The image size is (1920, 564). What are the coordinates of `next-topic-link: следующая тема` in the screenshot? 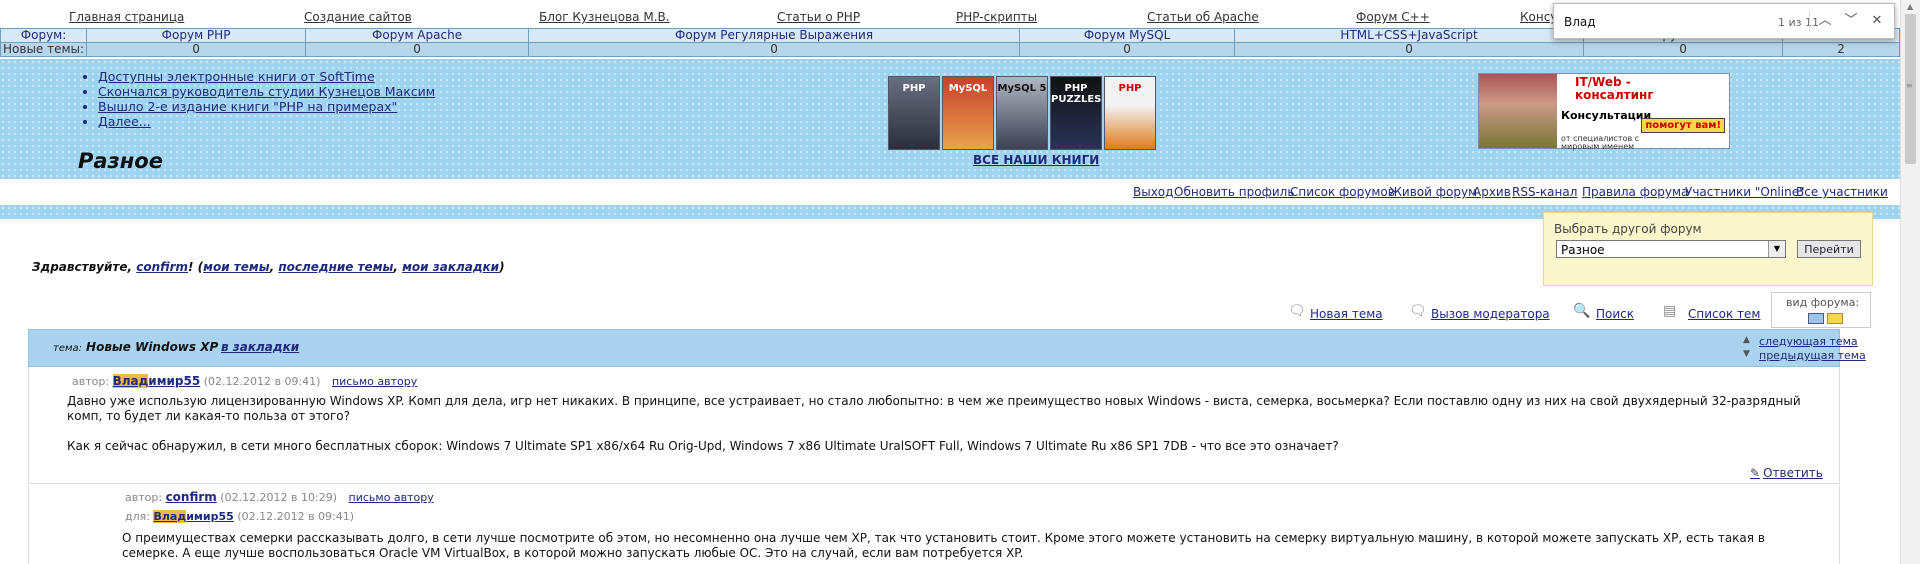 It's located at (1808, 341).